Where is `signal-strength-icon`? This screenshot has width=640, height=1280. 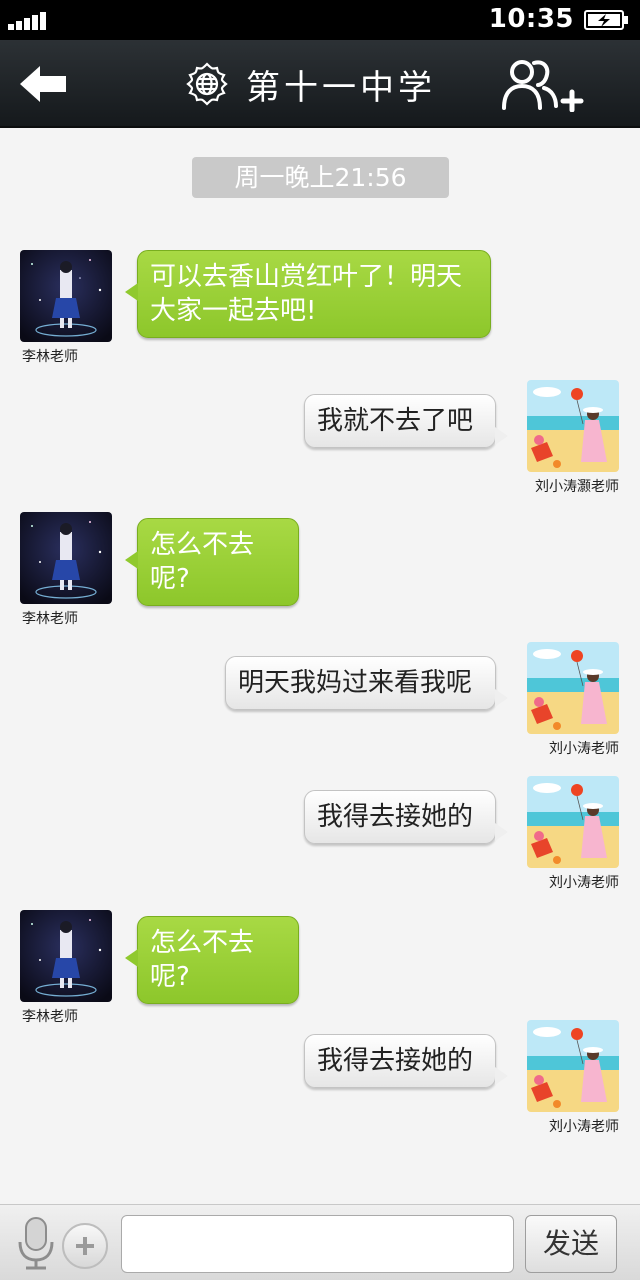 signal-strength-icon is located at coordinates (28, 20).